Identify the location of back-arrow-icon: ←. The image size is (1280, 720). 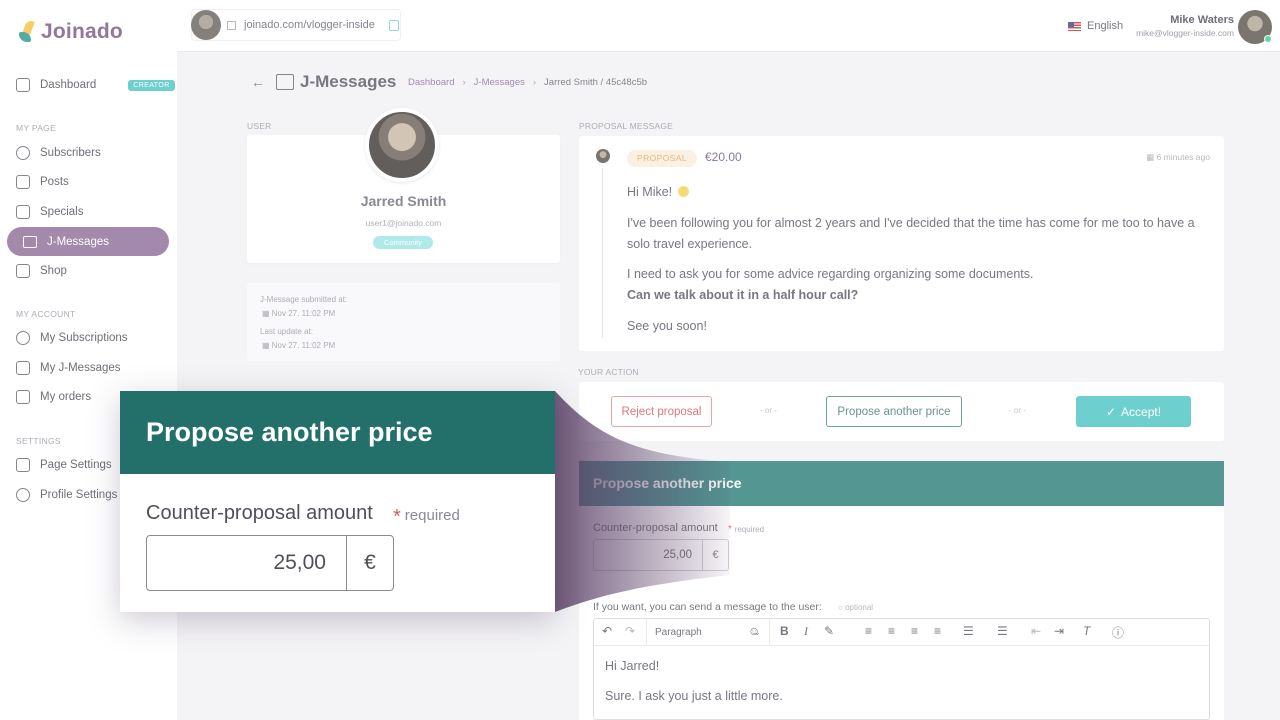
(258, 82).